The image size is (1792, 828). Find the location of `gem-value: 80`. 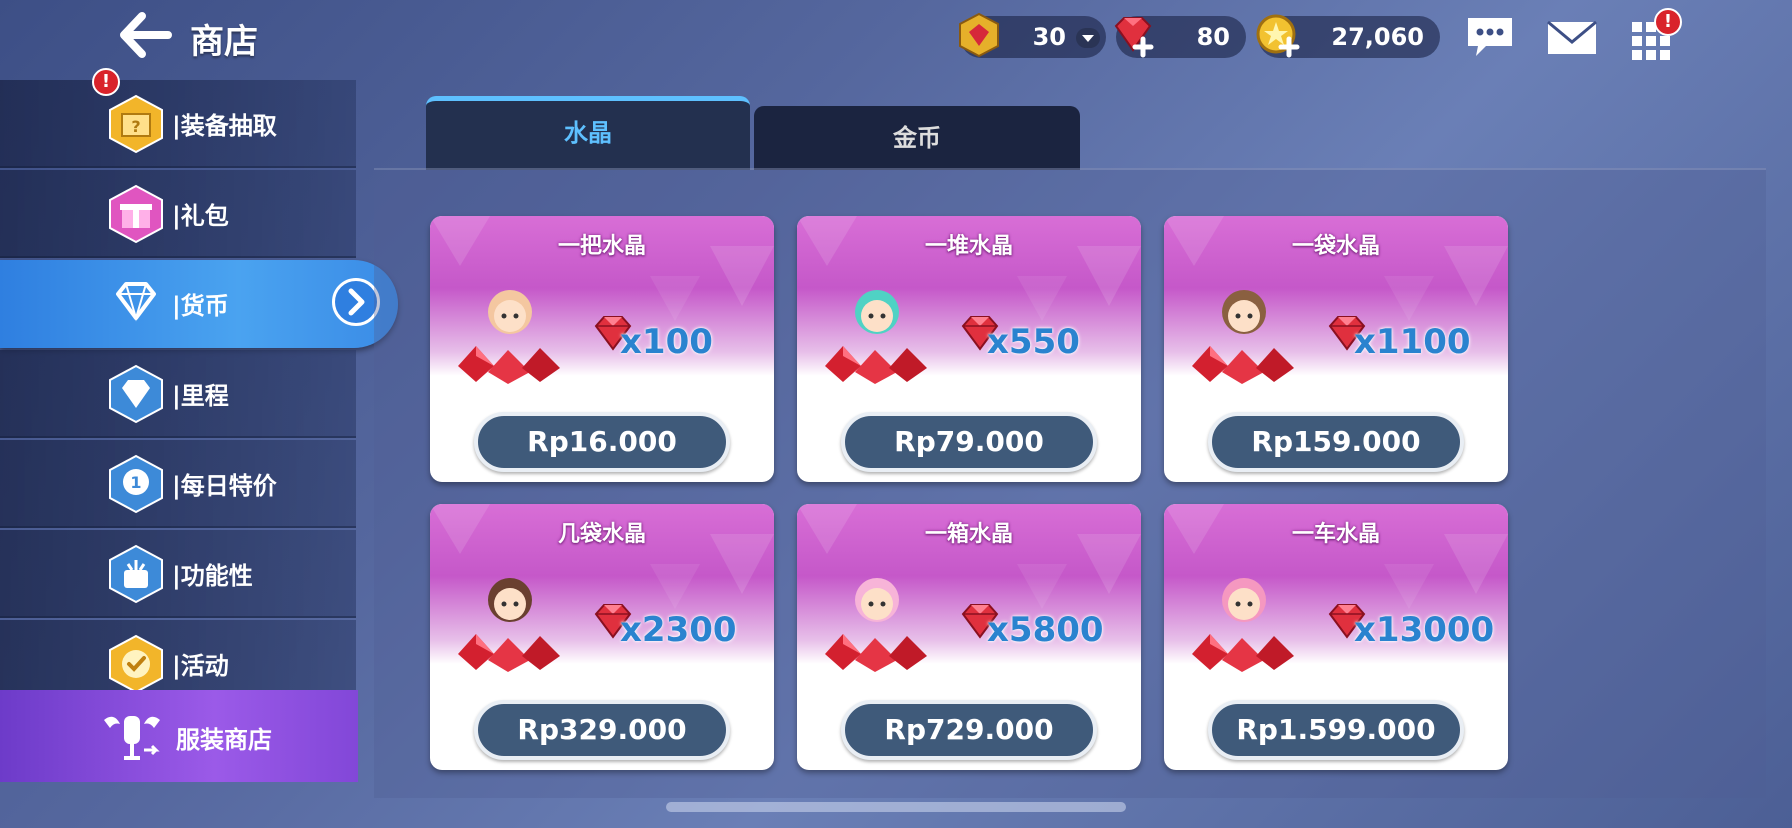

gem-value: 80 is located at coordinates (1213, 37).